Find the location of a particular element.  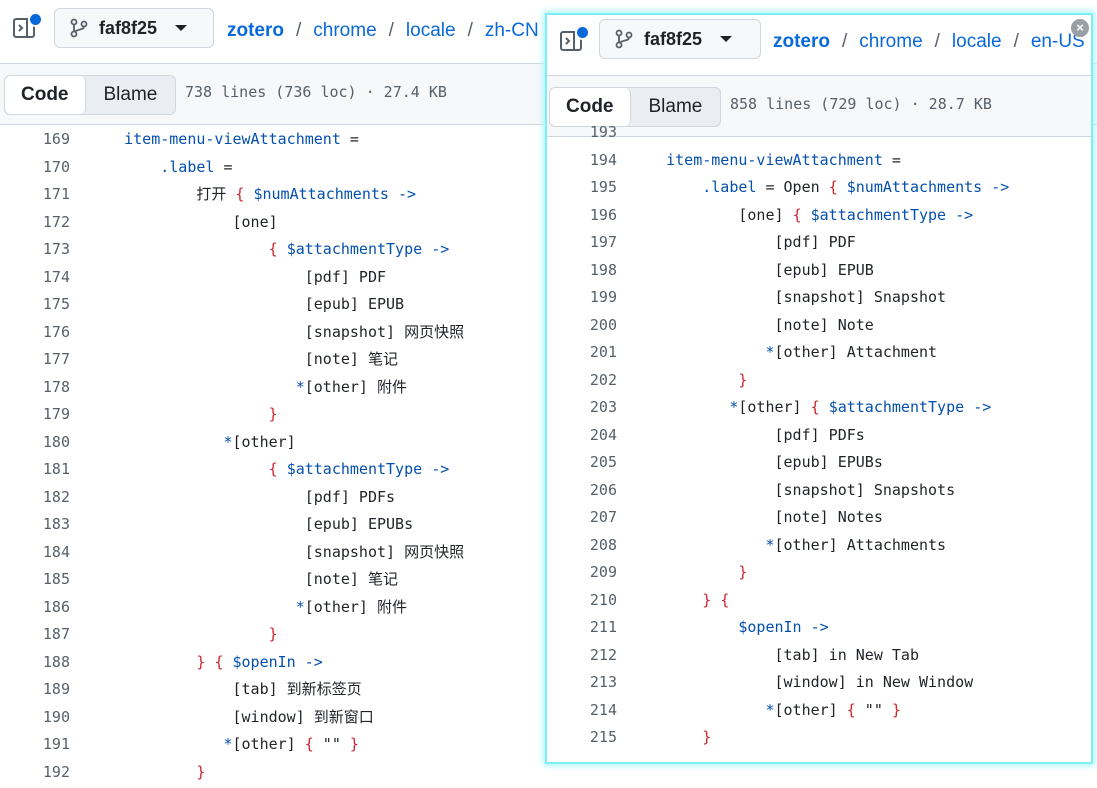

line-code: [note] 笔记 is located at coordinates (243, 359).